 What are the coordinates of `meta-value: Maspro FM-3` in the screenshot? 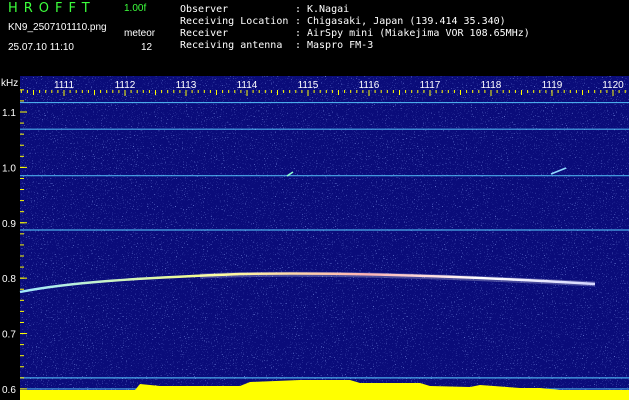 It's located at (340, 45).